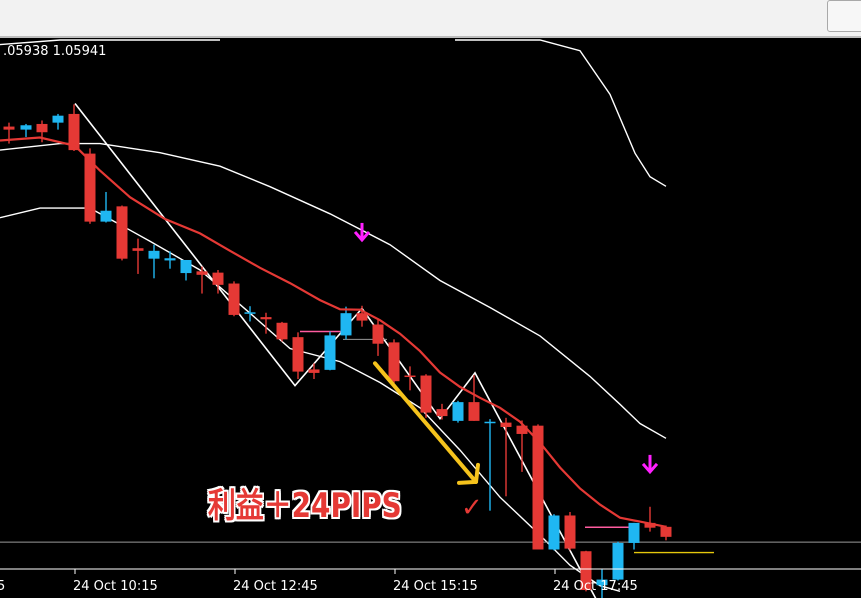  I want to click on x-tick-label: 24 Oct 17:45, so click(595, 586).